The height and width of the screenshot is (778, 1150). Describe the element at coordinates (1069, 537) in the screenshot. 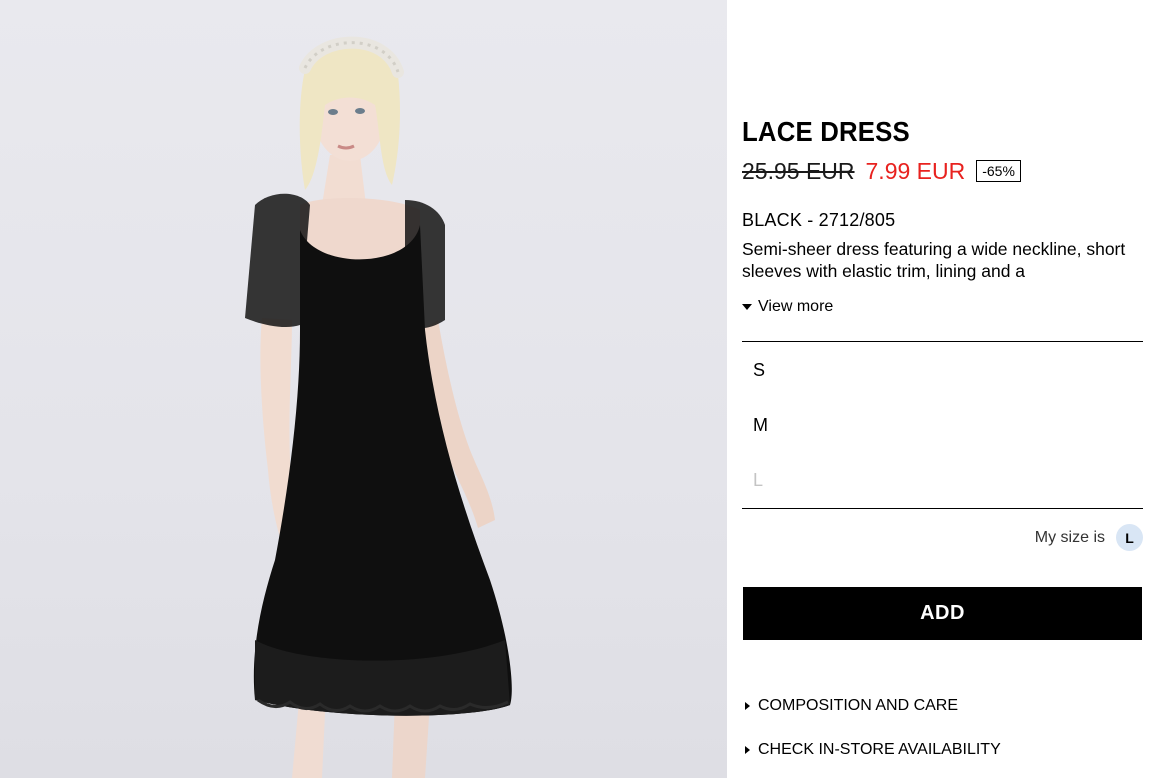

I see `my-size-label: My size is` at that location.